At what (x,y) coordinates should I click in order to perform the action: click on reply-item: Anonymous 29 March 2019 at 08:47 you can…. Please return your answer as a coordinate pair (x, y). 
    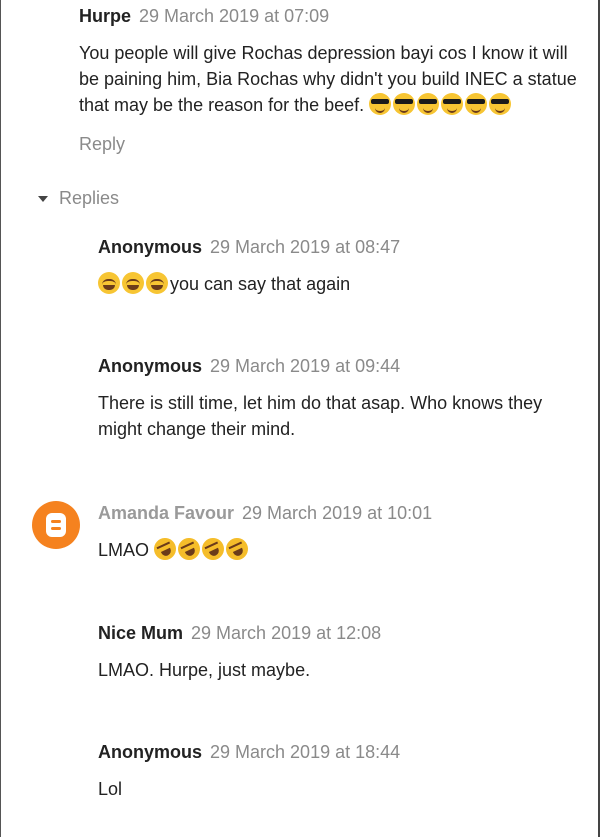
    Looking at the image, I should click on (346, 267).